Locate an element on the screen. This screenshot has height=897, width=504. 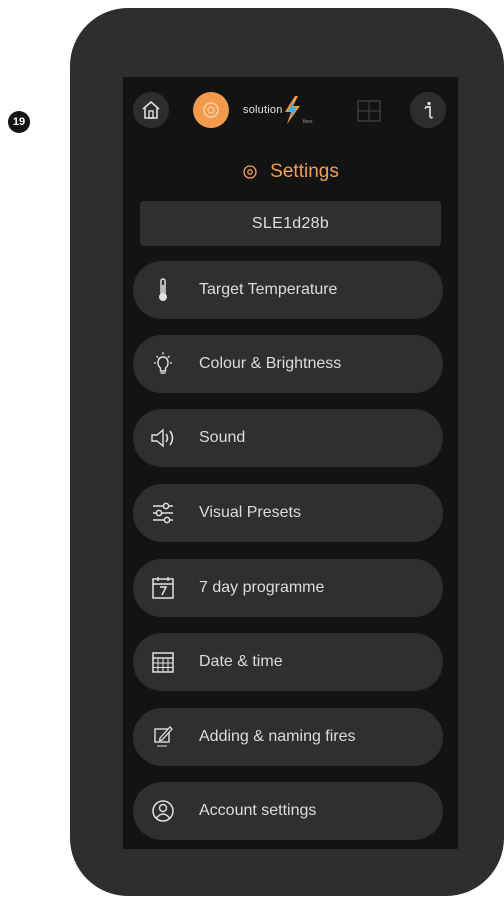
menu-item-label: Target Temperature is located at coordinates (268, 289).